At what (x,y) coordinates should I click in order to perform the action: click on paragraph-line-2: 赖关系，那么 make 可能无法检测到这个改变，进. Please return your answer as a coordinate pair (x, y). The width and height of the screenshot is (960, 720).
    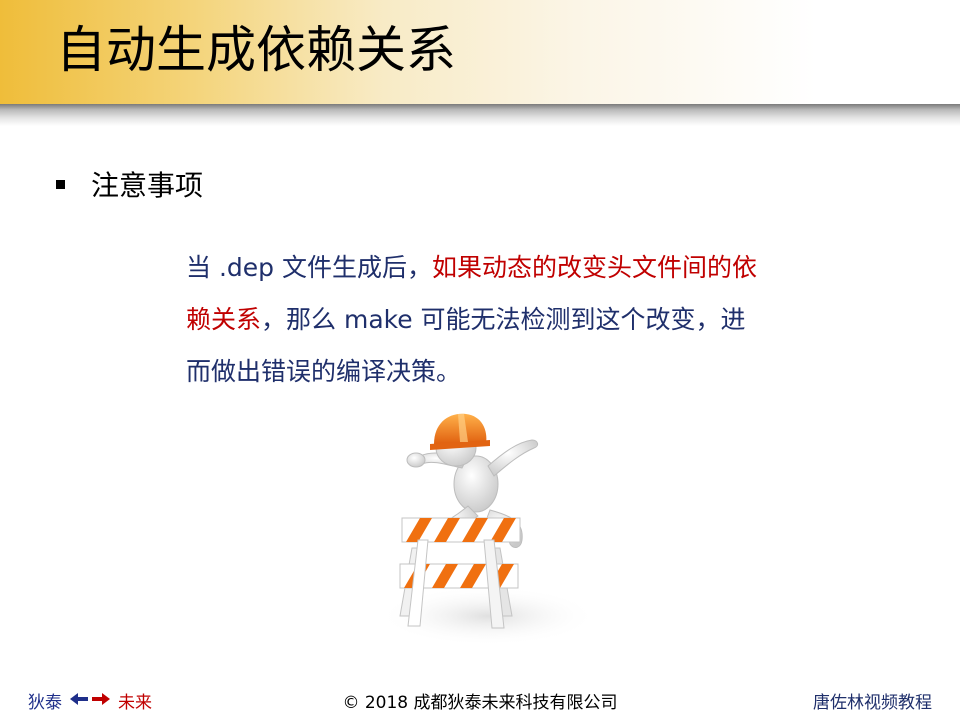
    Looking at the image, I should click on (506, 320).